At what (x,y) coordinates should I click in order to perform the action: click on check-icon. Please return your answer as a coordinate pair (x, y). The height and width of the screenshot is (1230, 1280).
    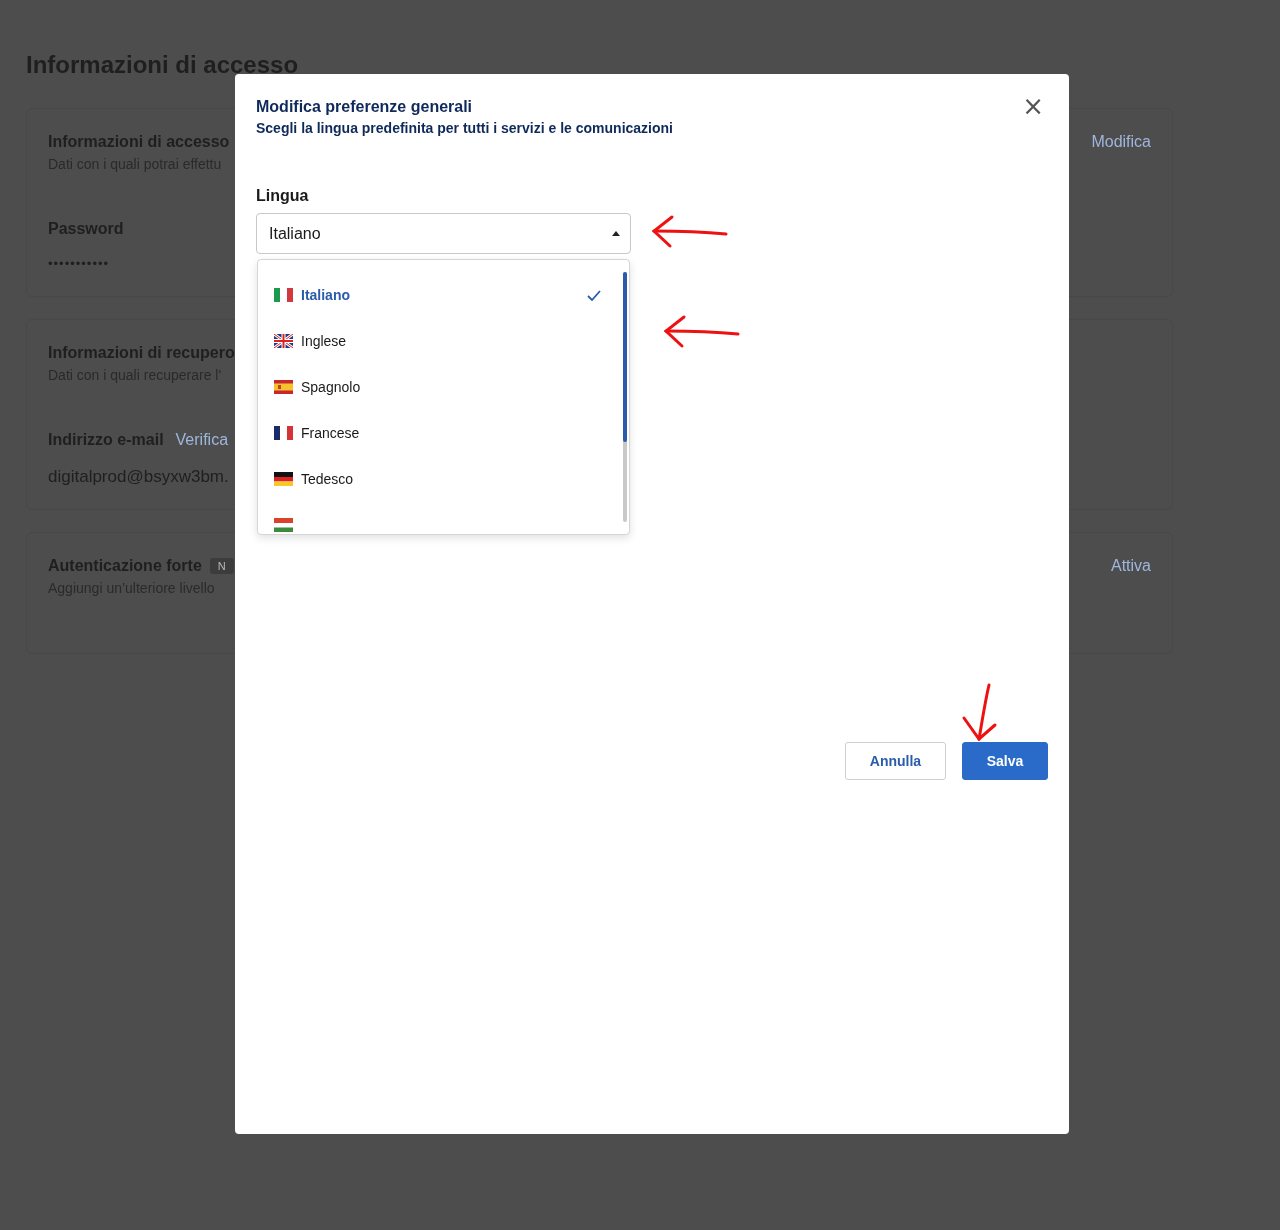
    Looking at the image, I should click on (594, 295).